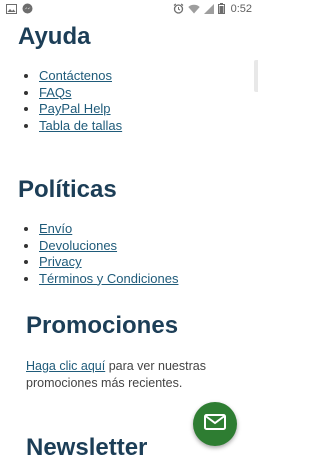  What do you see at coordinates (55, 228) in the screenshot?
I see `shipping-link: Envío` at bounding box center [55, 228].